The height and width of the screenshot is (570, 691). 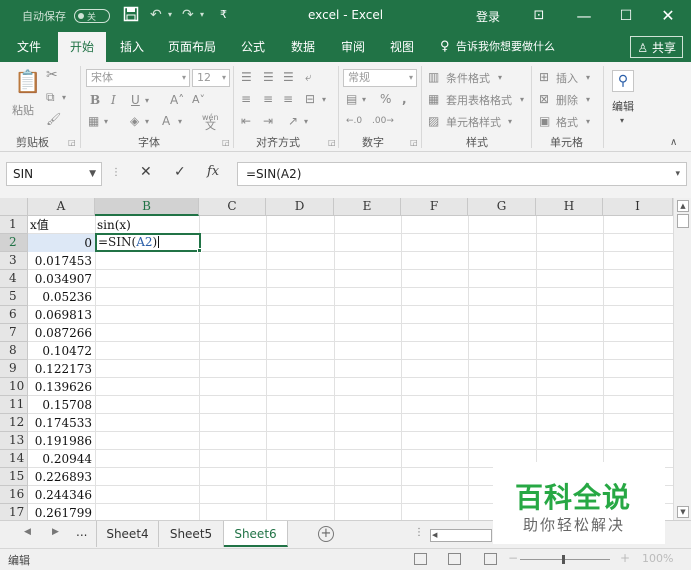 I want to click on tab-view: 视图, so click(x=402, y=47).